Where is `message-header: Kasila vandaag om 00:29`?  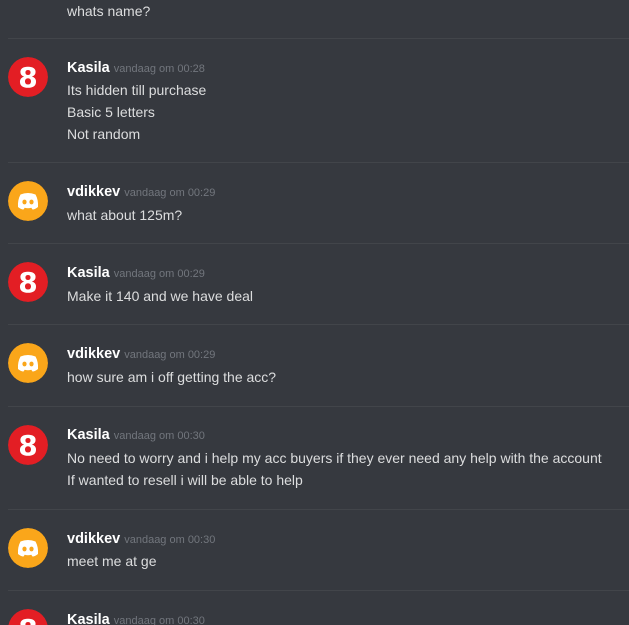 message-header: Kasila vandaag om 00:29 is located at coordinates (136, 273).